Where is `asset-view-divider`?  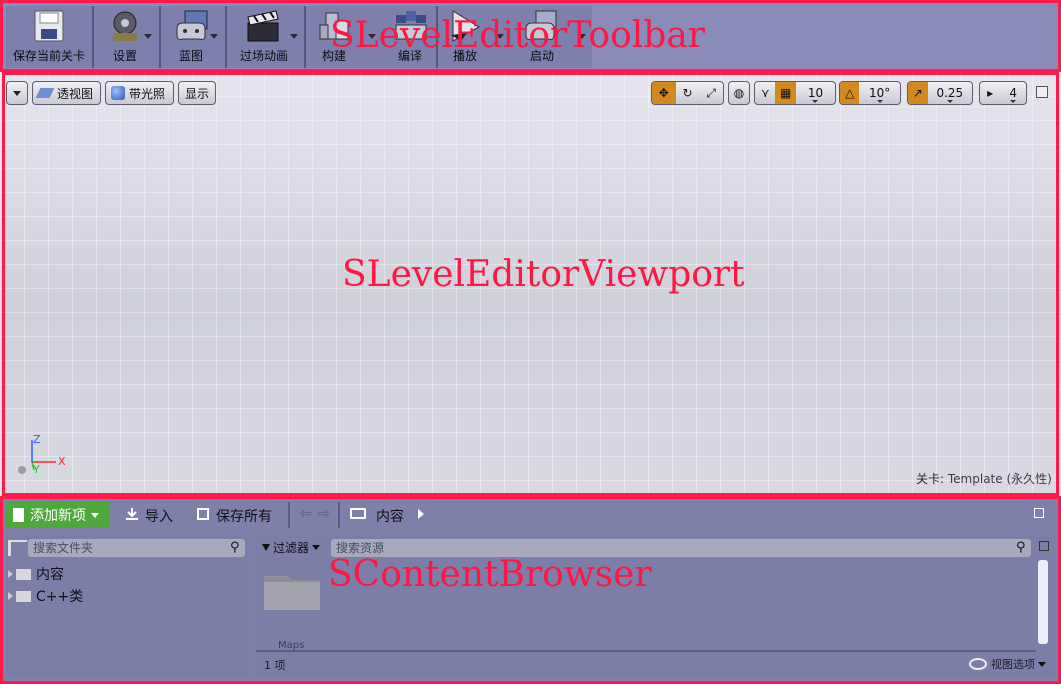 asset-view-divider is located at coordinates (646, 651).